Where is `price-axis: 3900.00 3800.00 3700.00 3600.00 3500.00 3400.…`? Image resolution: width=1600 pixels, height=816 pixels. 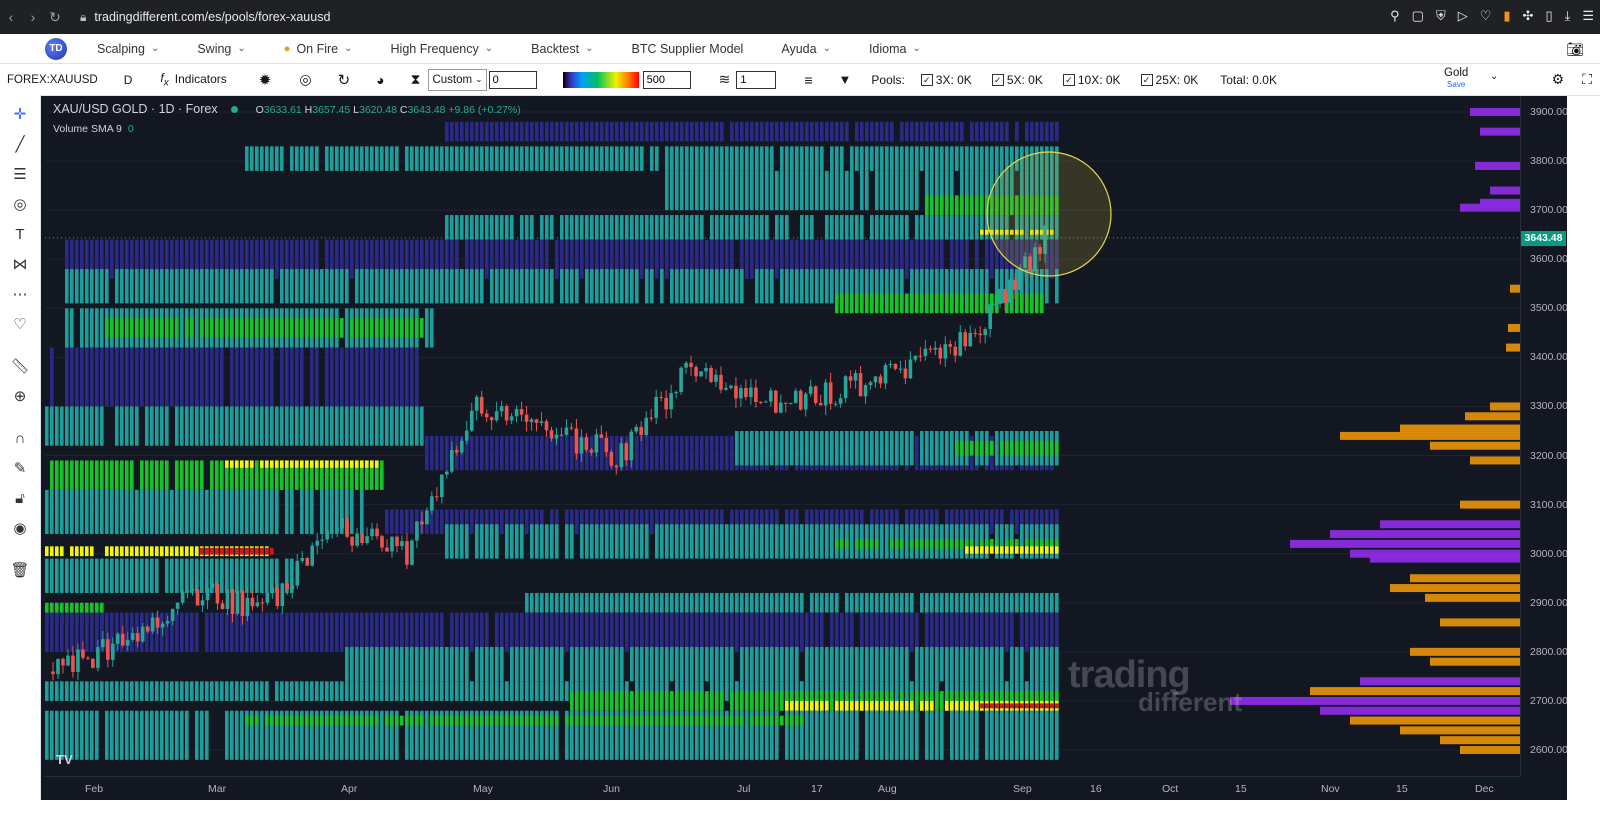
price-axis: 3900.00 3800.00 3700.00 3600.00 3500.00 3400.… is located at coordinates (1544, 436).